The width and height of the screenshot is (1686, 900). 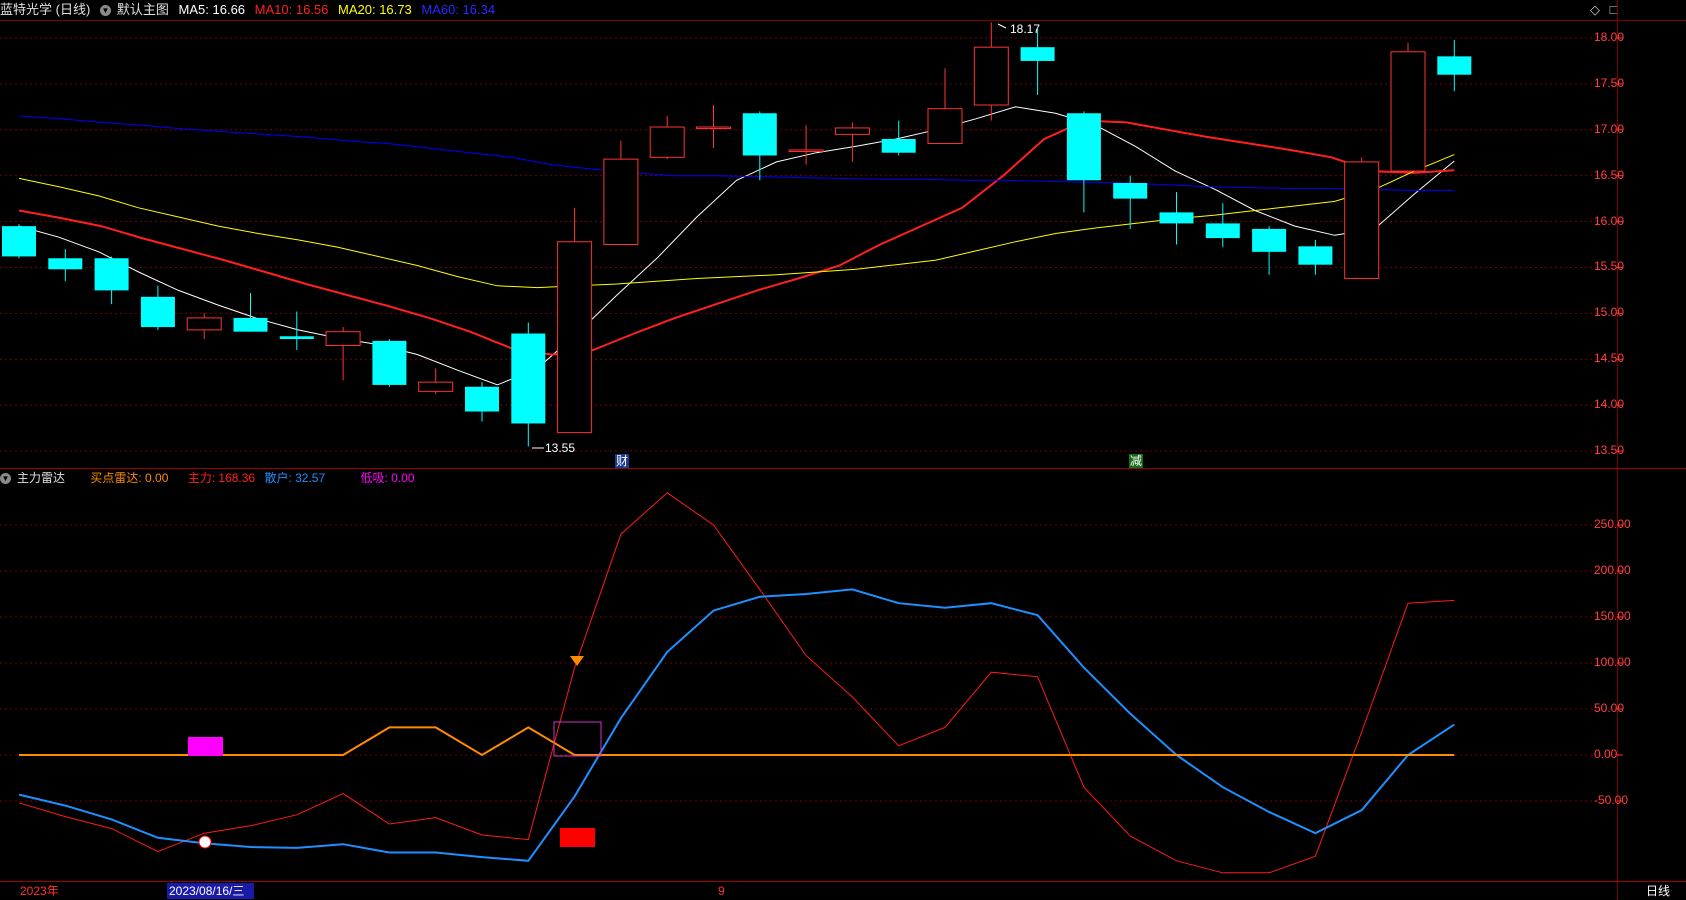 I want to click on ma-line-ma60, so click(x=736, y=153).